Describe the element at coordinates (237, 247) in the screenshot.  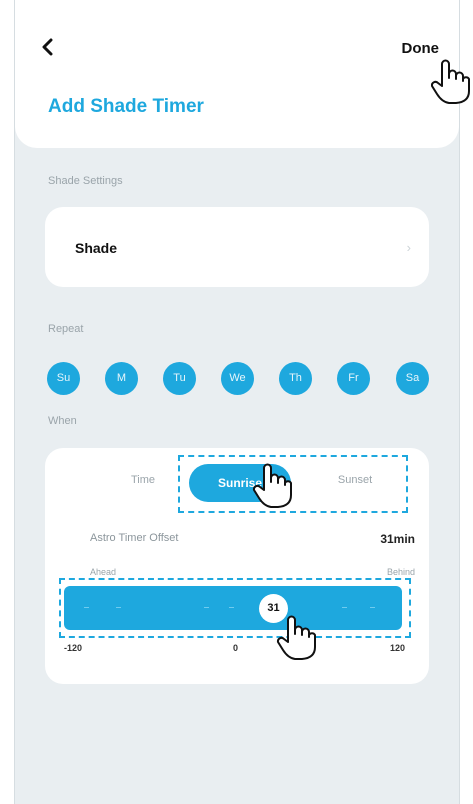
I see `shade-selector: Shade ›` at that location.